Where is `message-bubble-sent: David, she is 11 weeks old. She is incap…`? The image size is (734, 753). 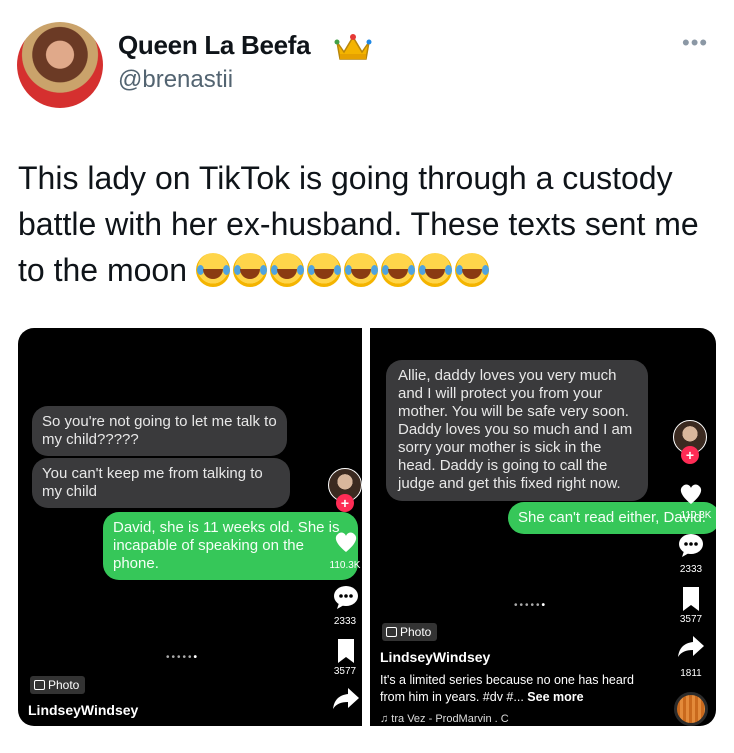 message-bubble-sent: David, she is 11 weeks old. She is incap… is located at coordinates (230, 546).